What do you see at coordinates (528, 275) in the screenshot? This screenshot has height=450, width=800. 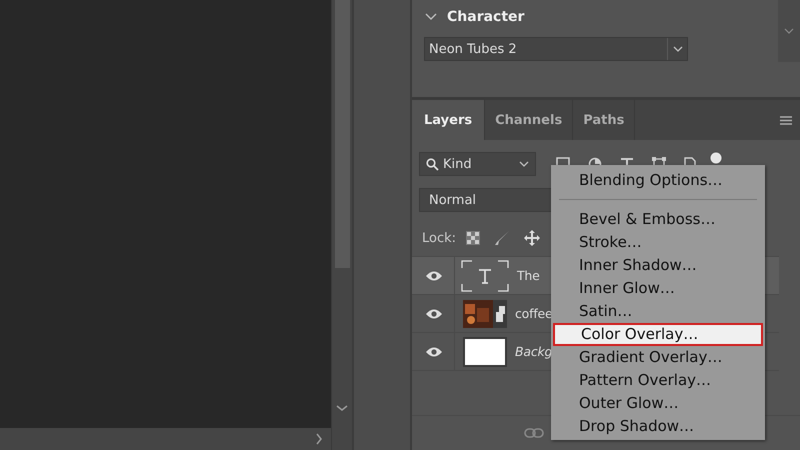 I see `layer-name: The` at bounding box center [528, 275].